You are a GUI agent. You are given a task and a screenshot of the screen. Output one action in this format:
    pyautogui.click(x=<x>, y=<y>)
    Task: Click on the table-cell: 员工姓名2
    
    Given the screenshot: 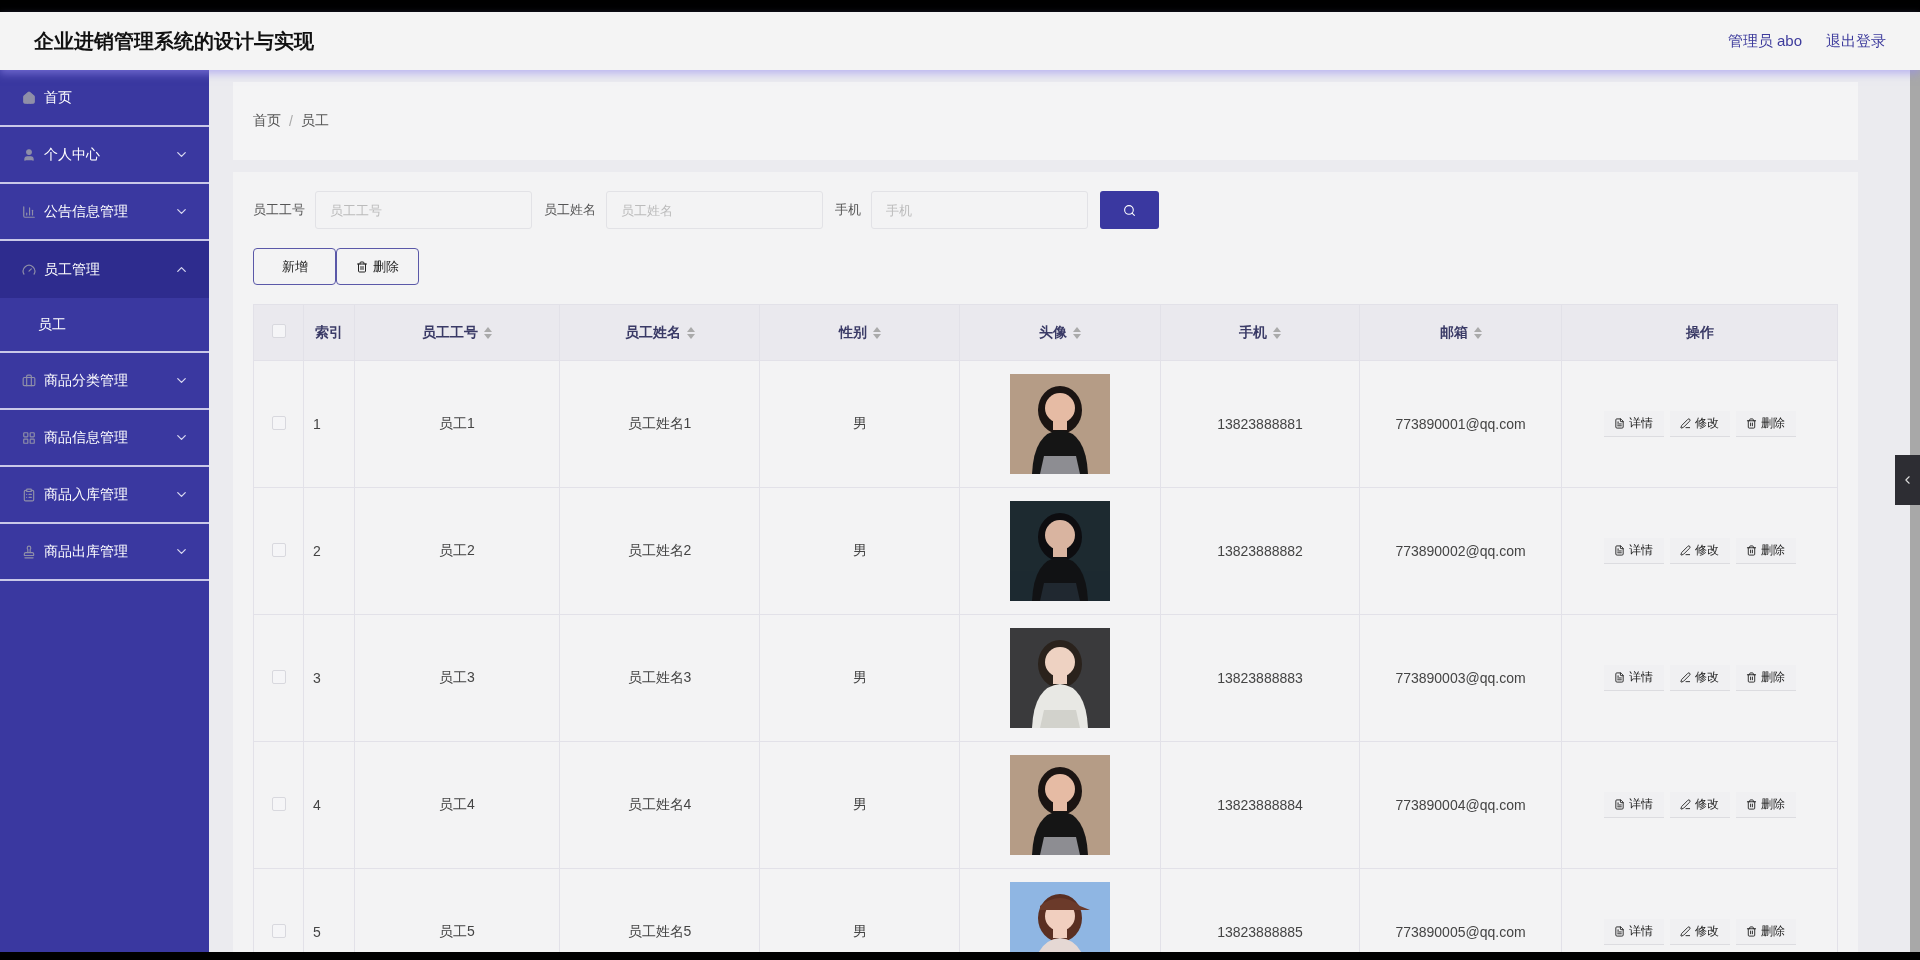 What is the action you would take?
    pyautogui.click(x=659, y=551)
    